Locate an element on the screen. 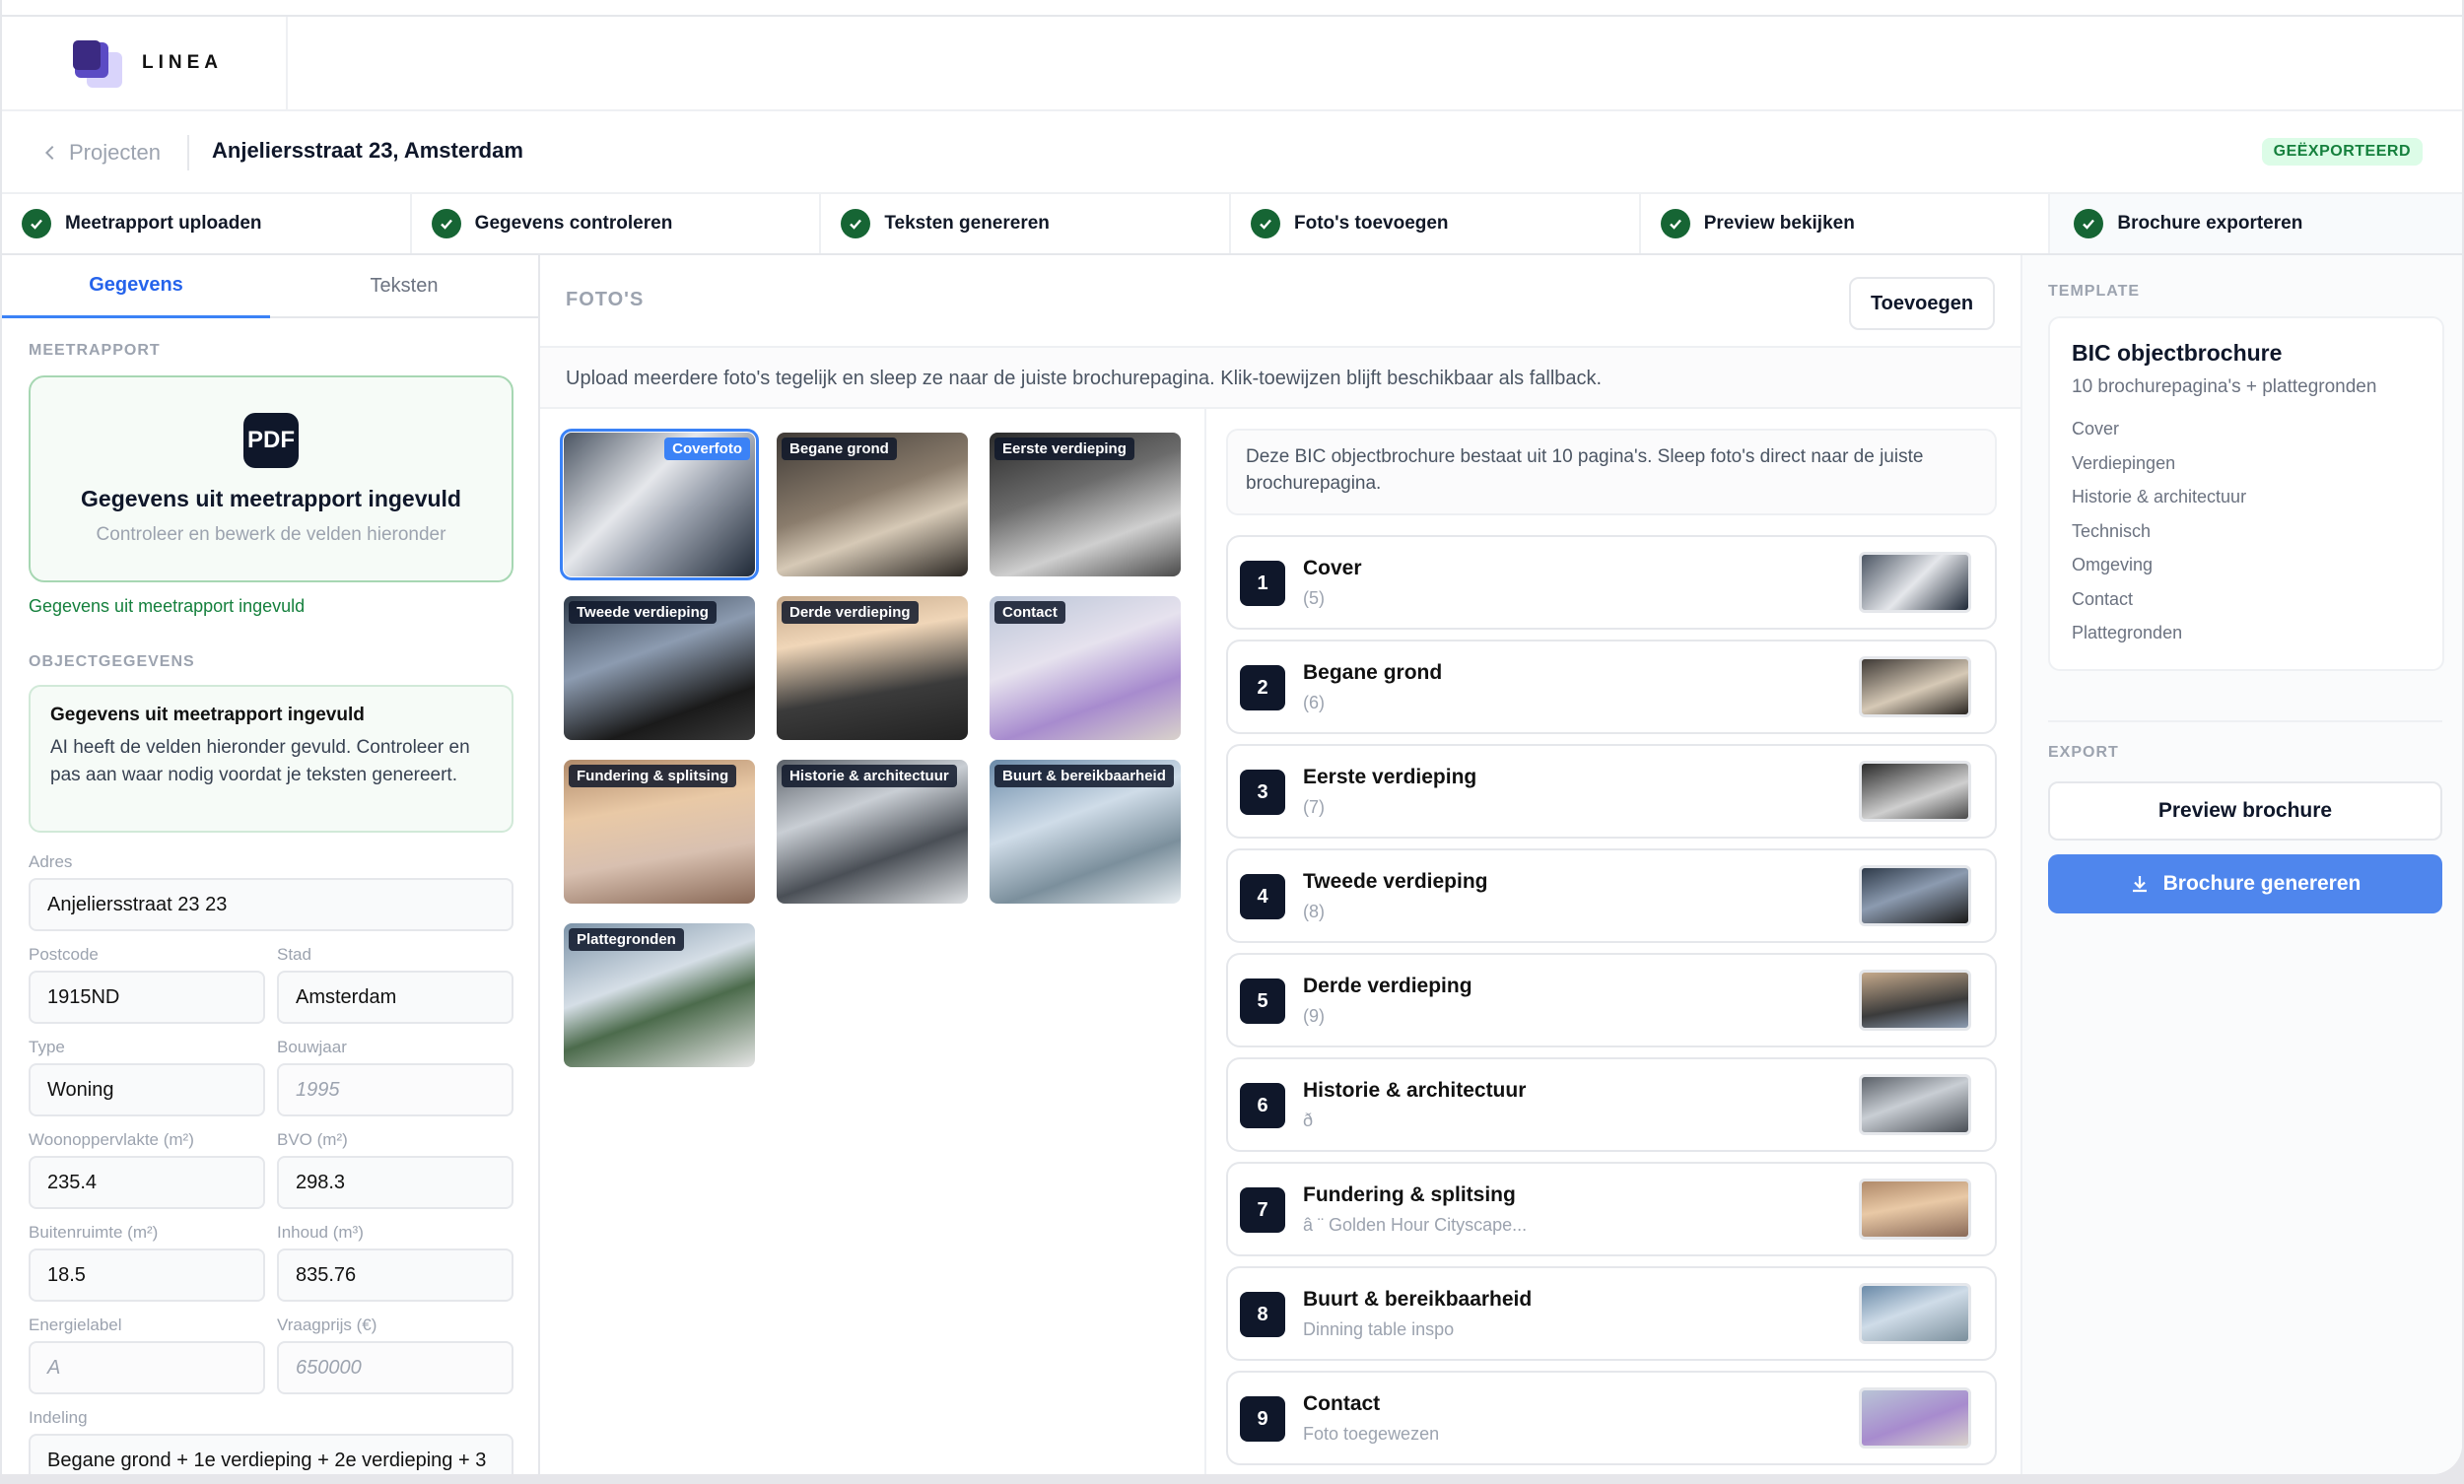  template-page-item: Contact is located at coordinates (2103, 598).